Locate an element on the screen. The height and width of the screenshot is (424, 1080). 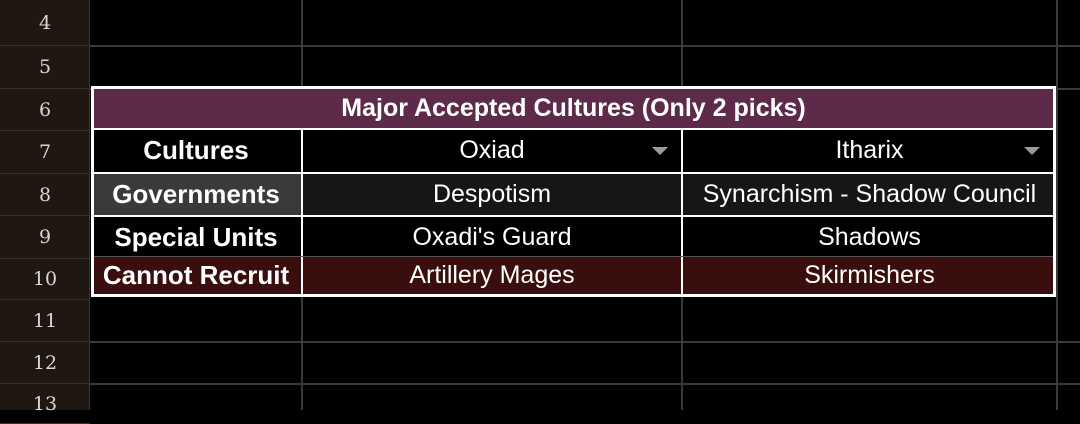
row-number-6: 6 is located at coordinates (45, 110).